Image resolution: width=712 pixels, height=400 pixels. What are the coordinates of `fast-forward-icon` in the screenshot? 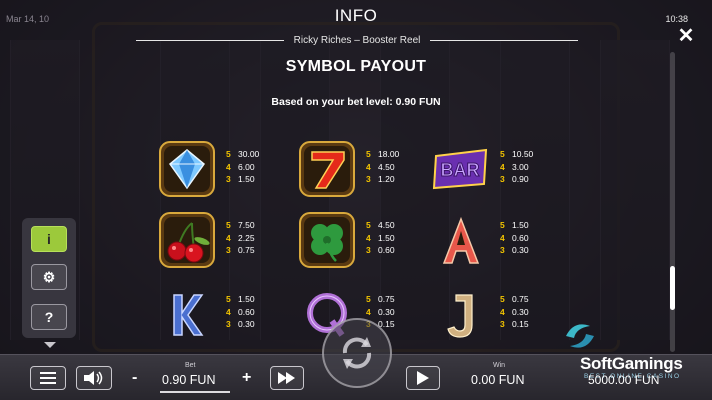 It's located at (286, 378).